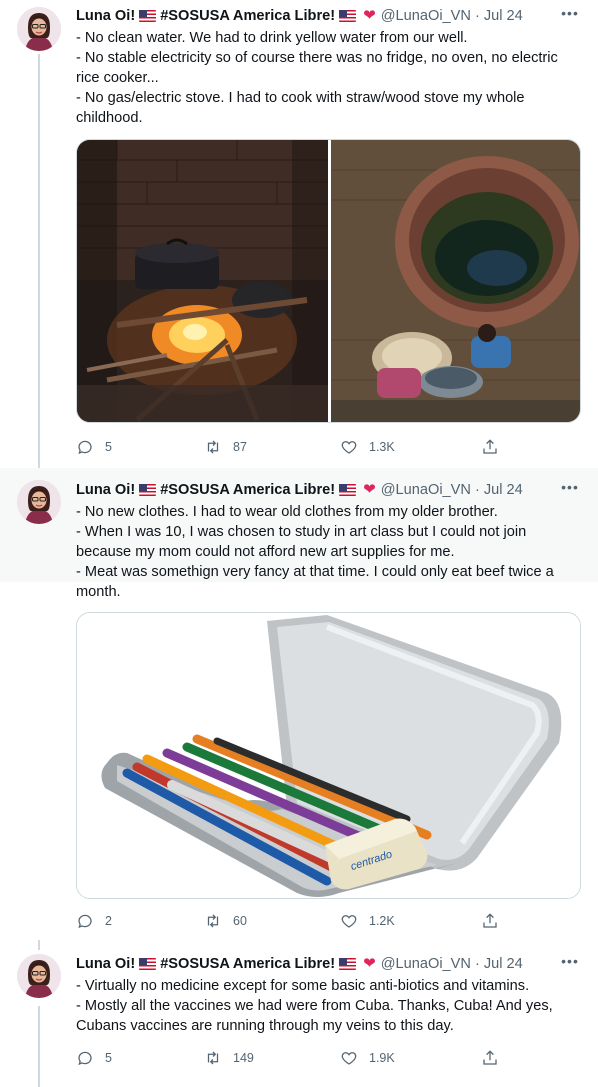 This screenshot has width=598, height=1087. I want to click on retweet-count: 60, so click(240, 921).